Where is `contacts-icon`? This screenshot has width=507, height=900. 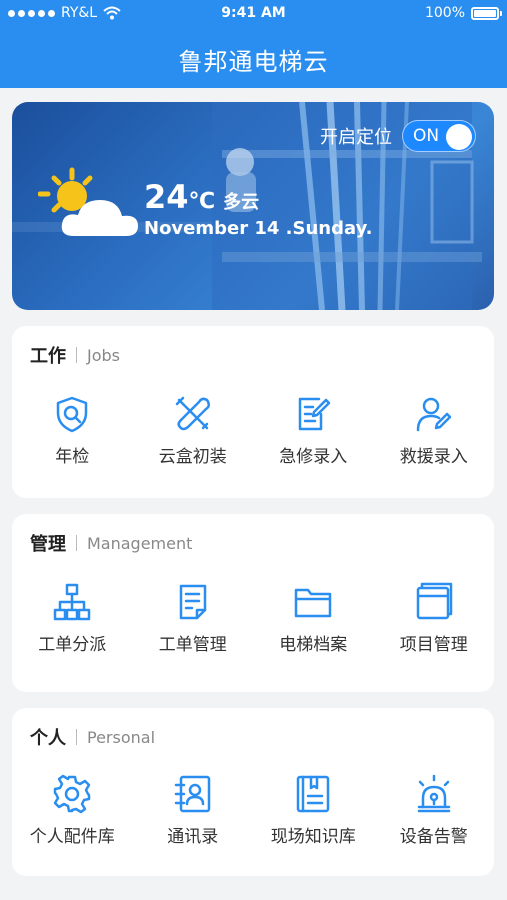 contacts-icon is located at coordinates (192, 794).